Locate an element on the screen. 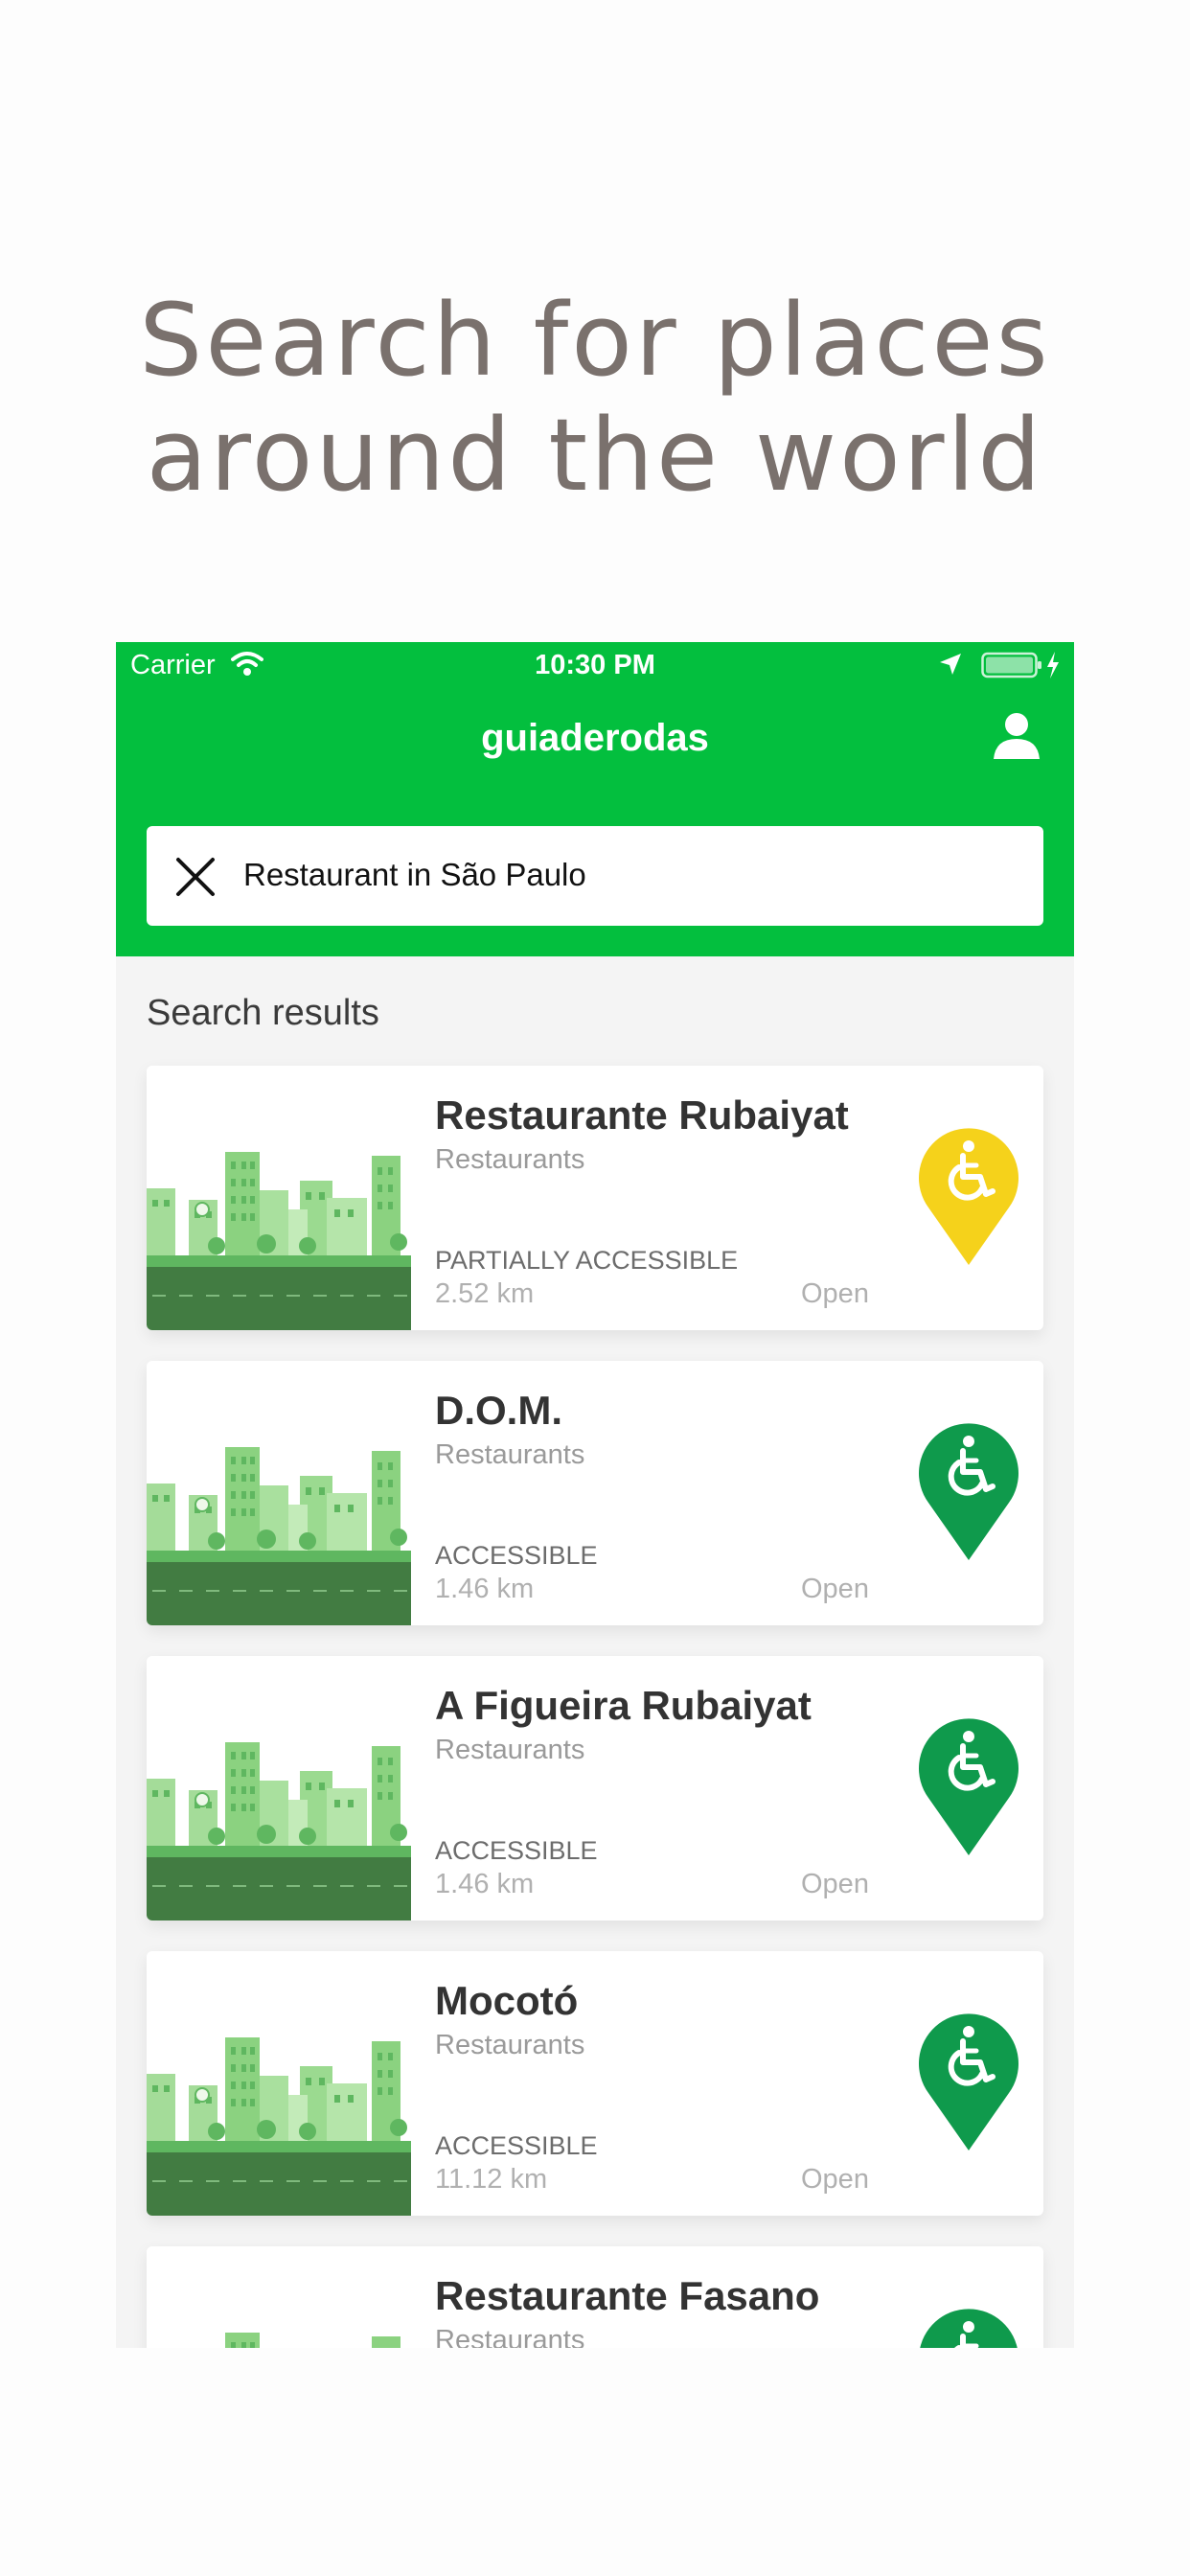  headline-line-2: around the world is located at coordinates (595, 455).